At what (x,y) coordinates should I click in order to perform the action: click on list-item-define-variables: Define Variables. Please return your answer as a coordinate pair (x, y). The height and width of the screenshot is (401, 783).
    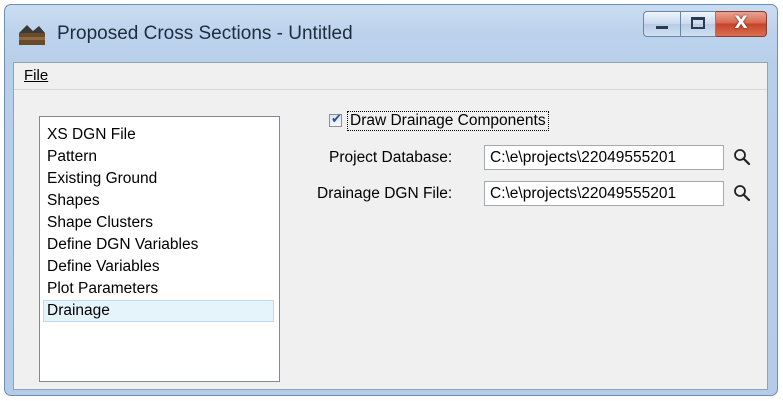
    Looking at the image, I should click on (158, 267).